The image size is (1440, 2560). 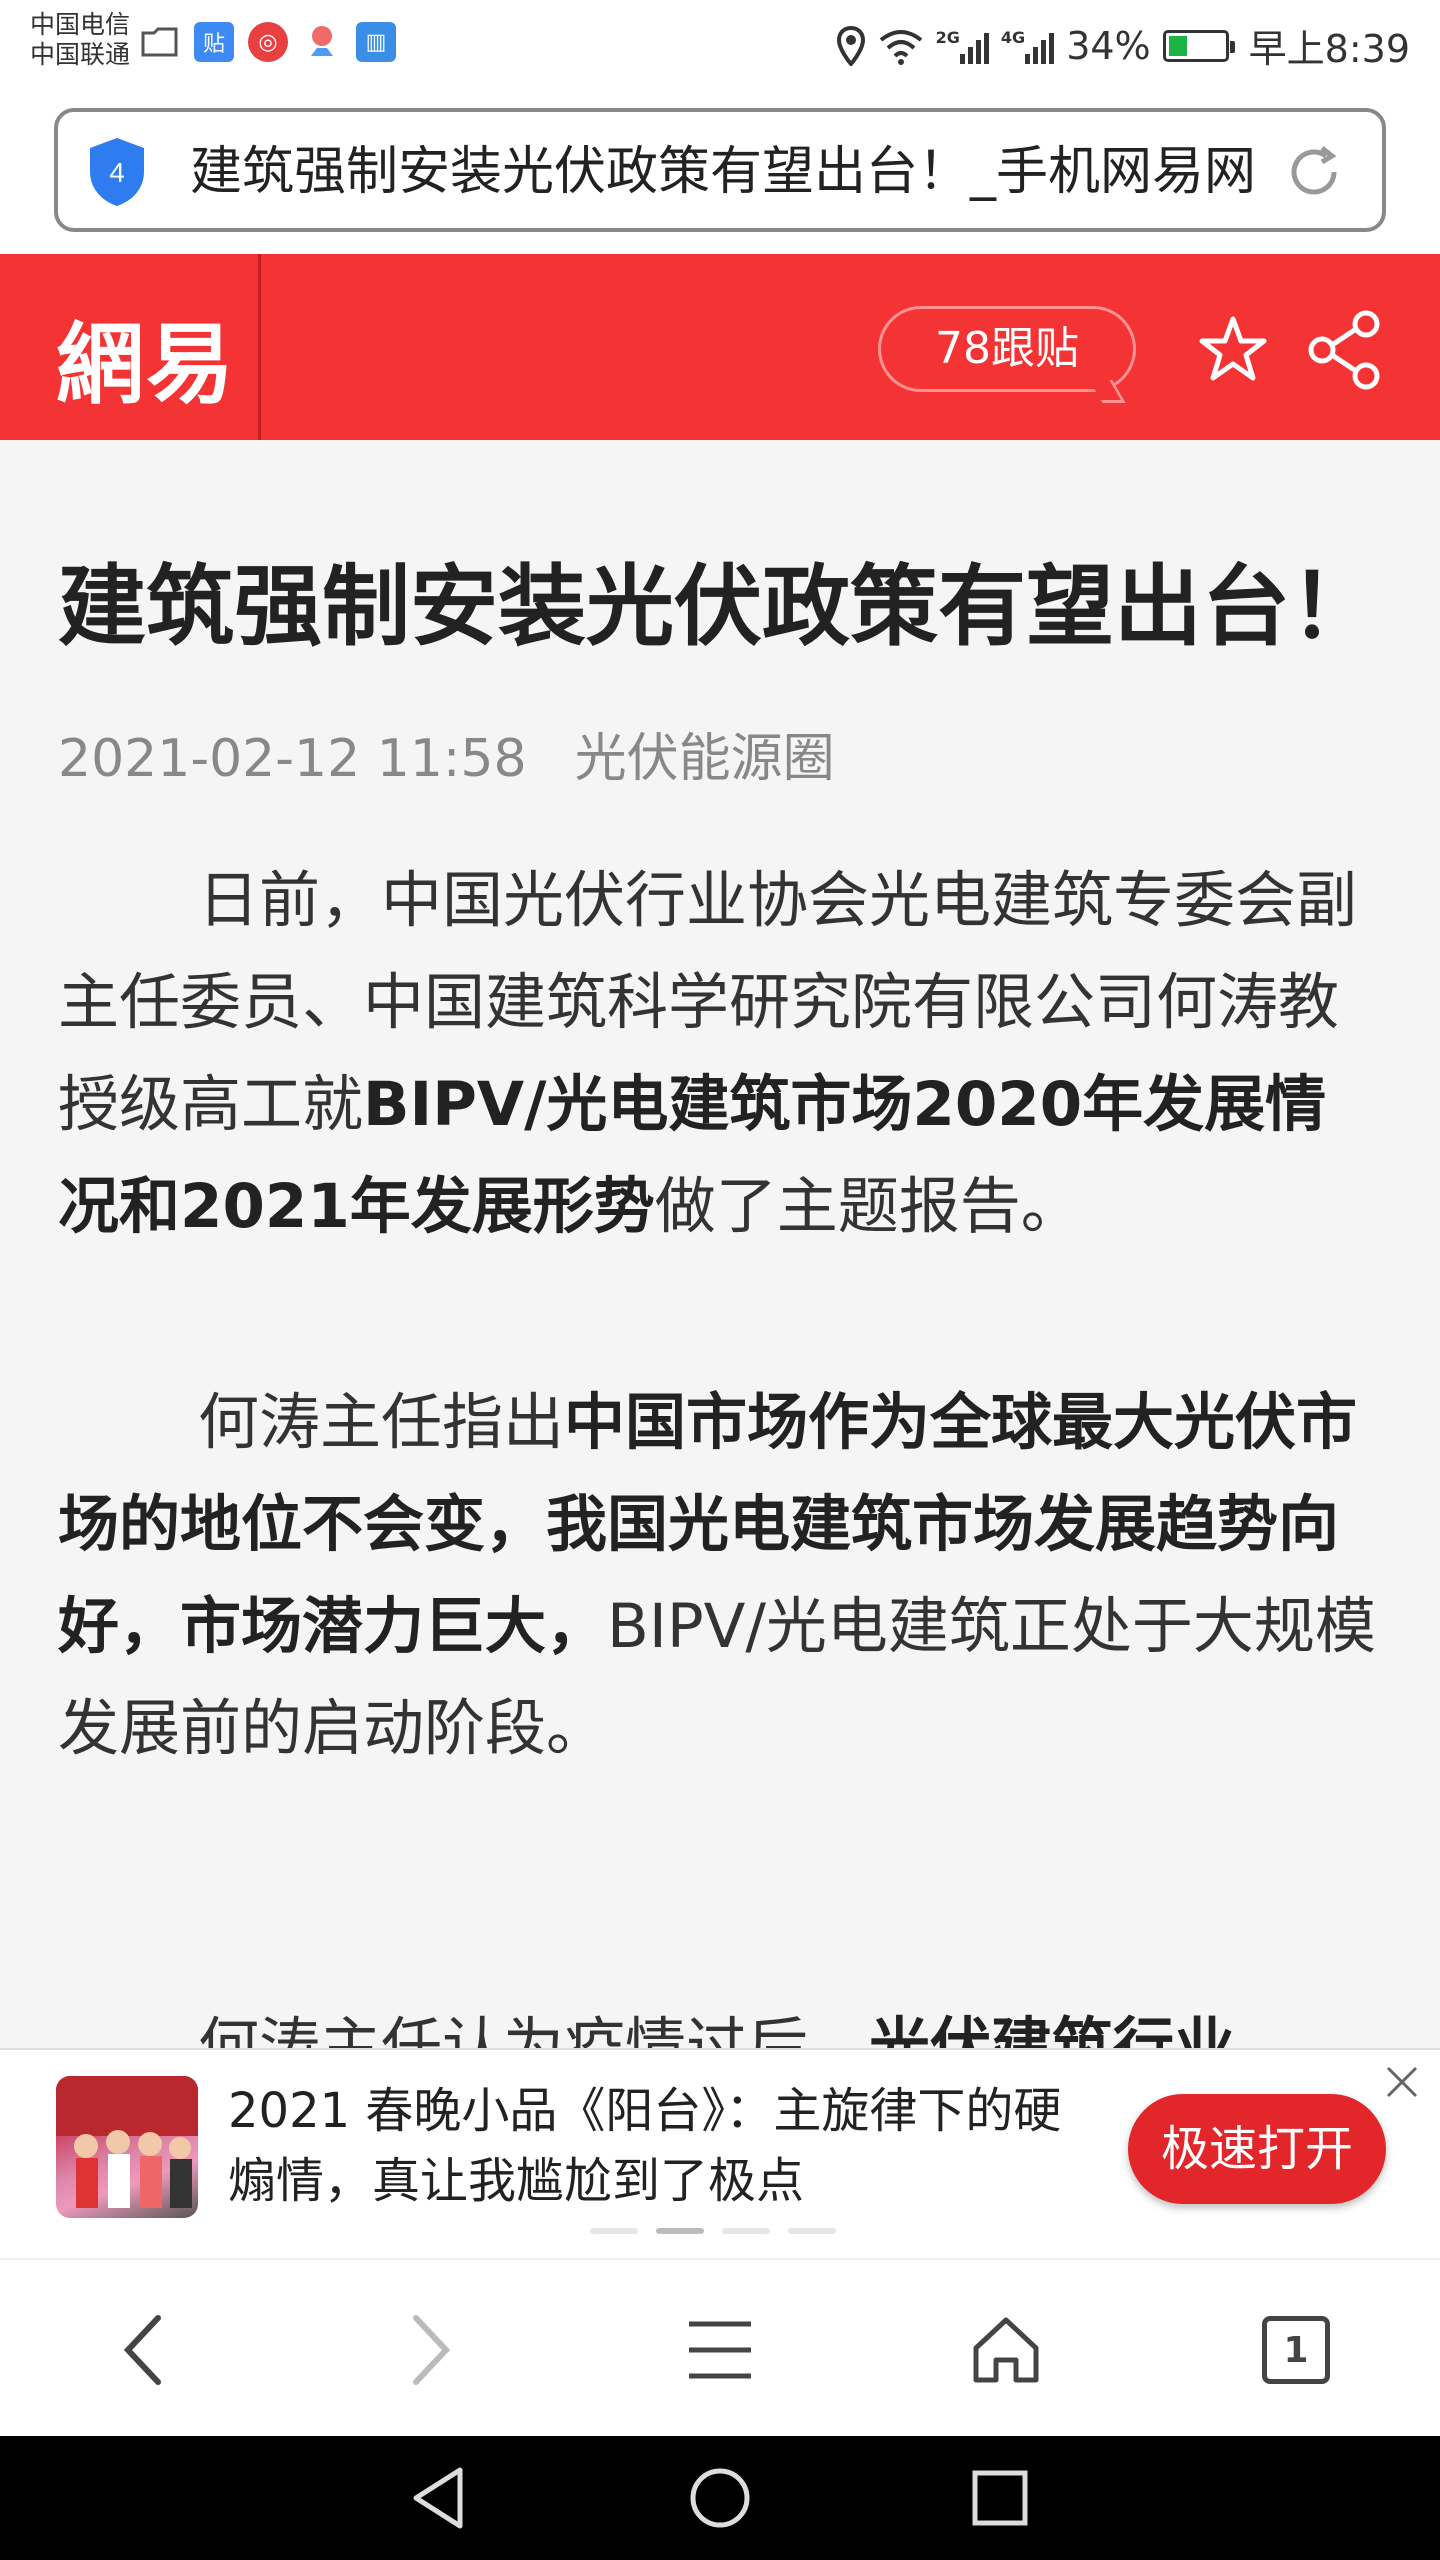 I want to click on p3-bold: 光伏建筑行业, so click(x=1052, y=2029).